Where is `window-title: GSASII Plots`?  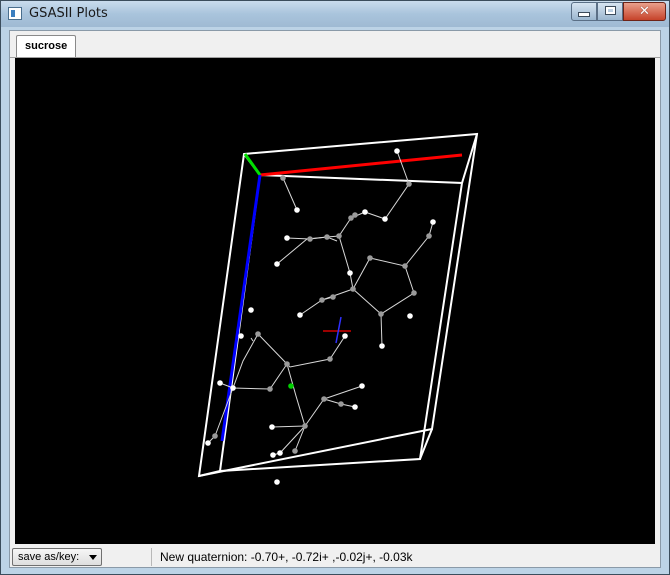 window-title: GSASII Plots is located at coordinates (68, 13).